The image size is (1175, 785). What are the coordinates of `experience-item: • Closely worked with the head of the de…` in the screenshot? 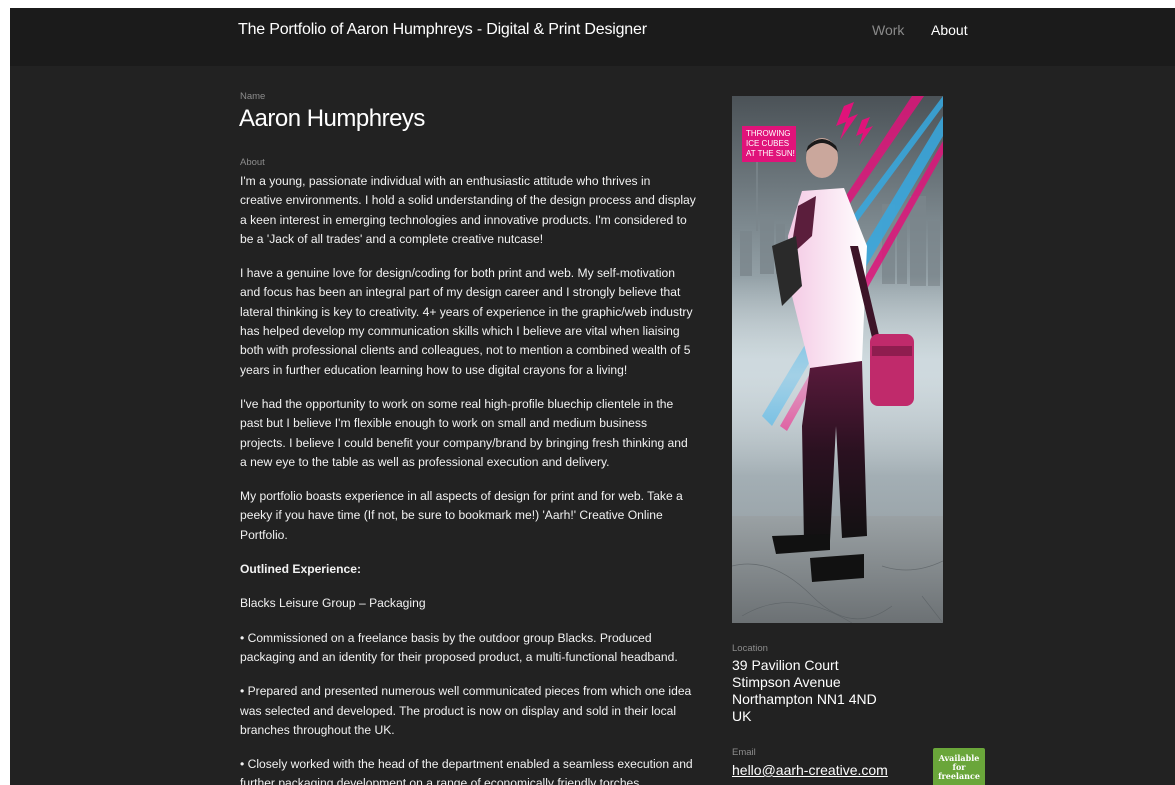 It's located at (466, 771).